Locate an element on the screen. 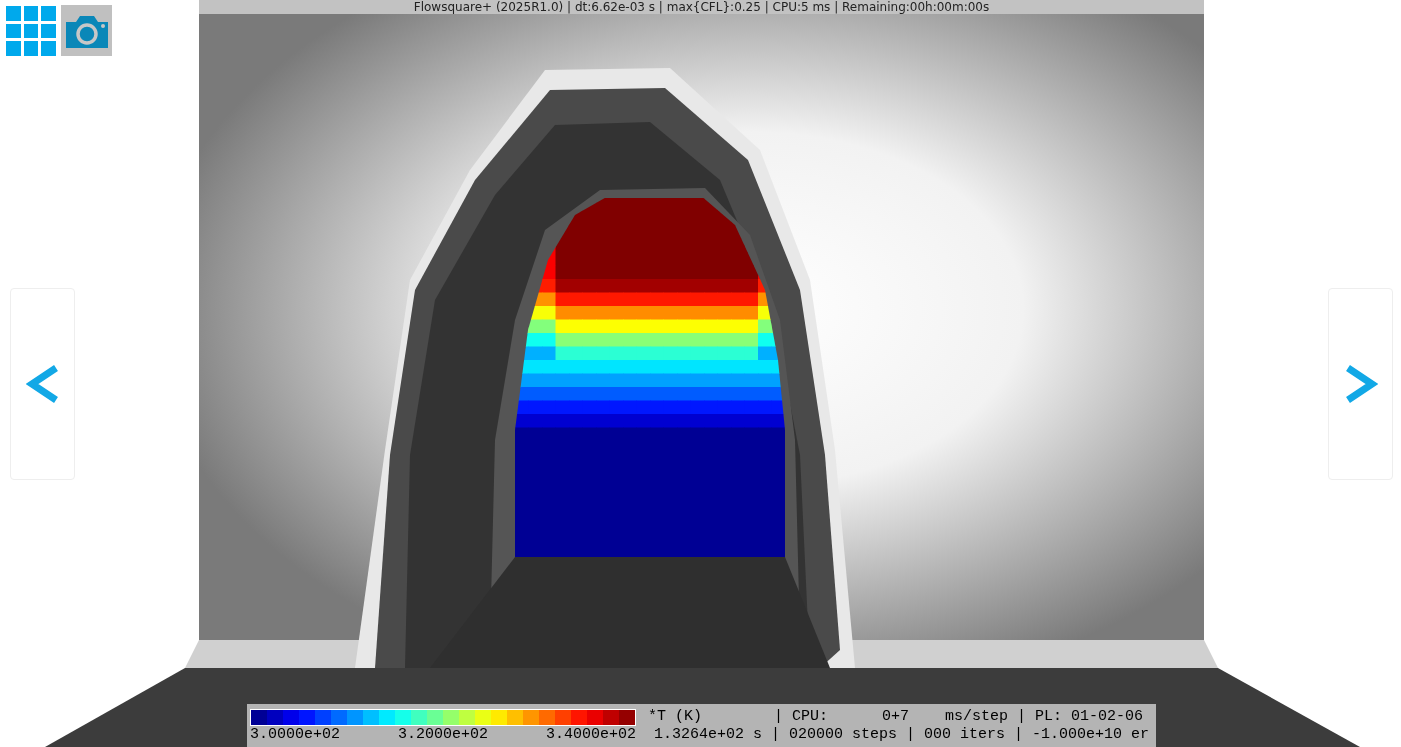  colorbar-label: 3.0000e+02 is located at coordinates (295, 735).